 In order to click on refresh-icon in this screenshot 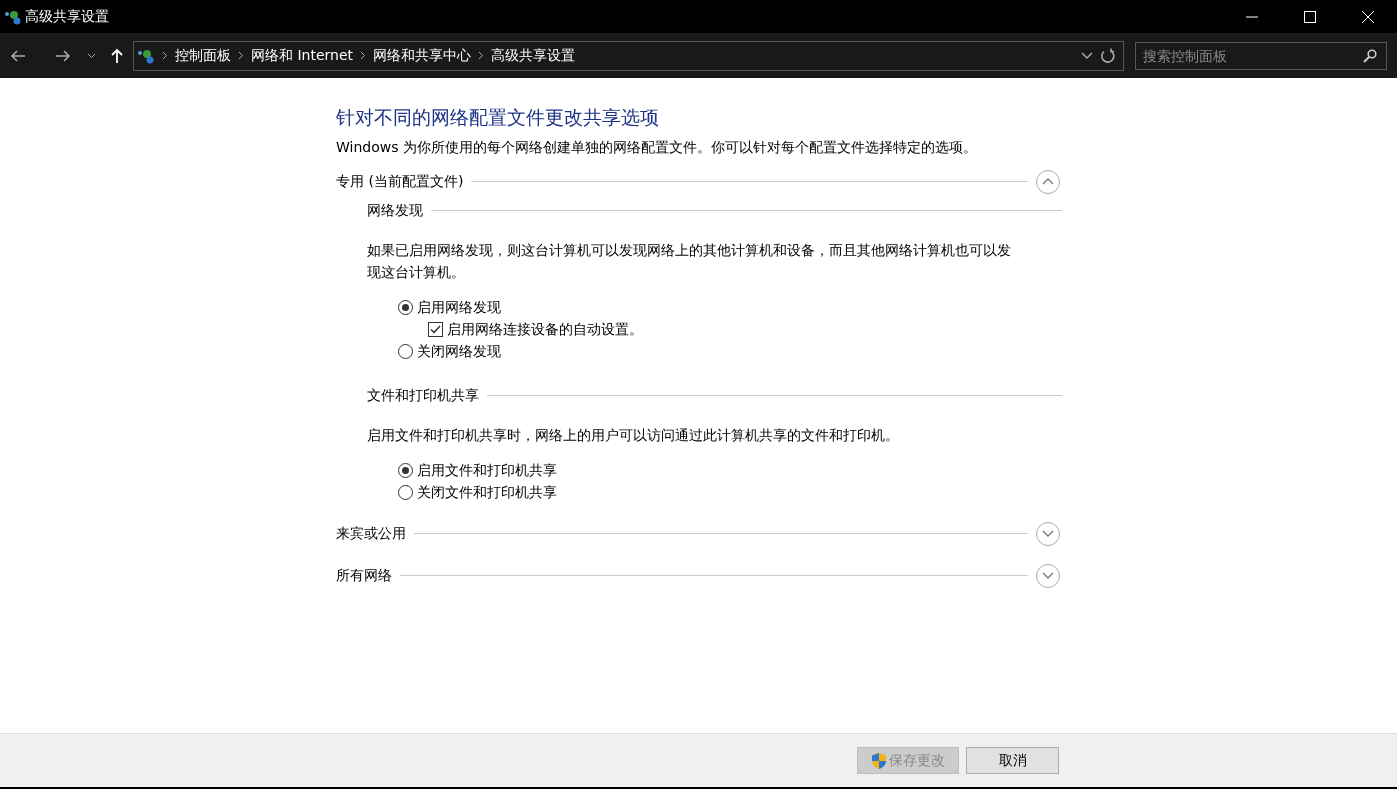, I will do `click(1108, 55)`.